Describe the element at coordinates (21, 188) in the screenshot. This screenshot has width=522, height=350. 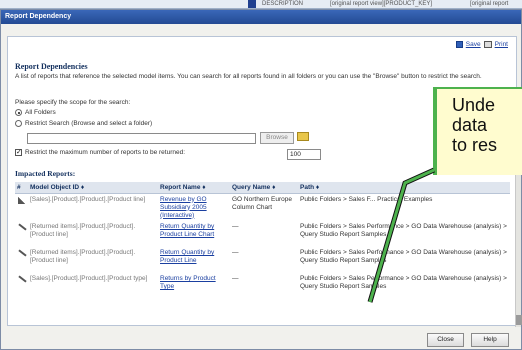
I see `column-header-number: #` at that location.